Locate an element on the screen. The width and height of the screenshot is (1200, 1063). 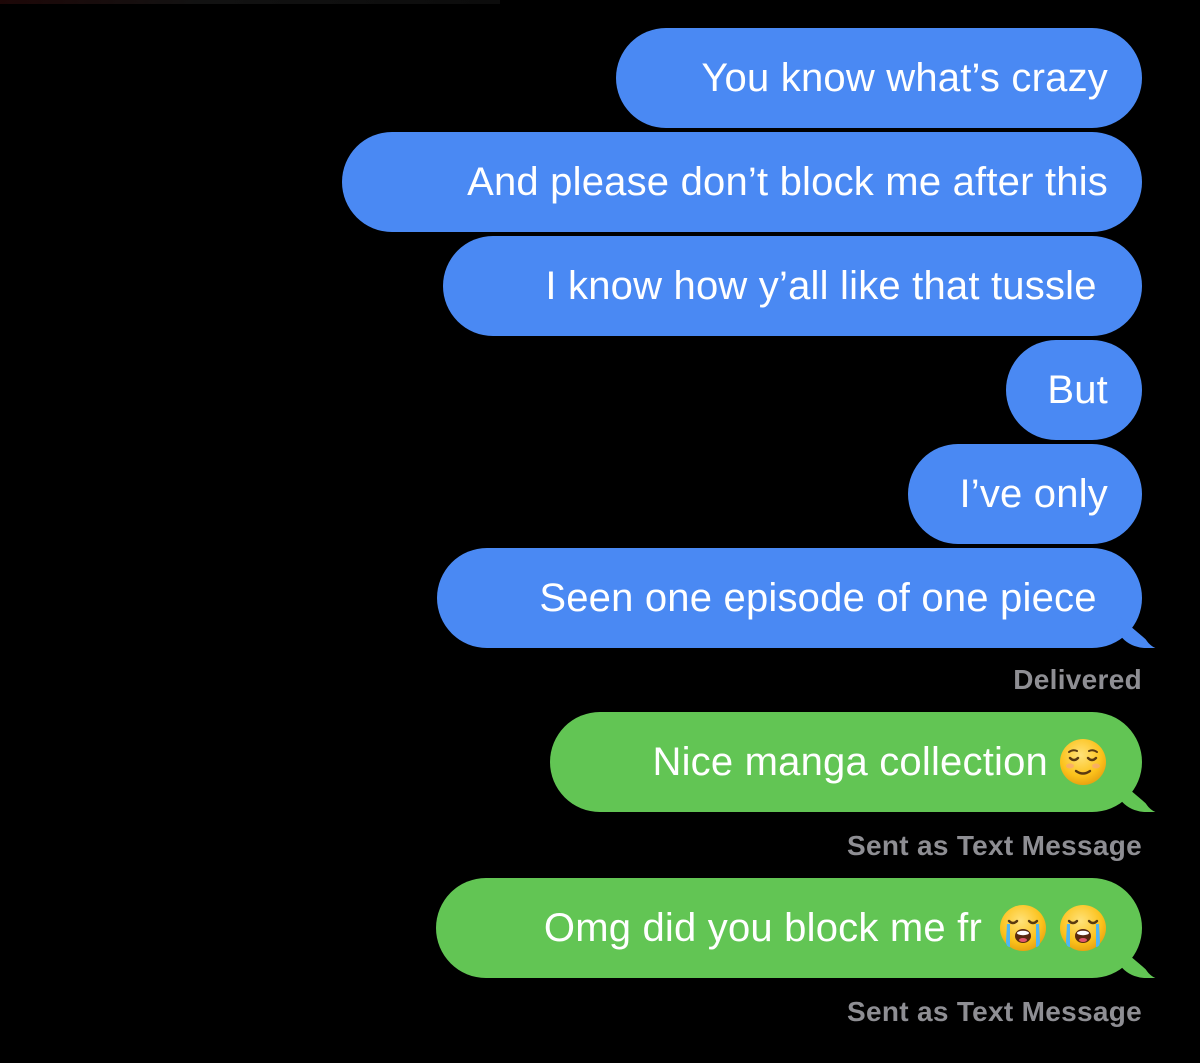
relieved-face-icon is located at coordinates (1083, 762).